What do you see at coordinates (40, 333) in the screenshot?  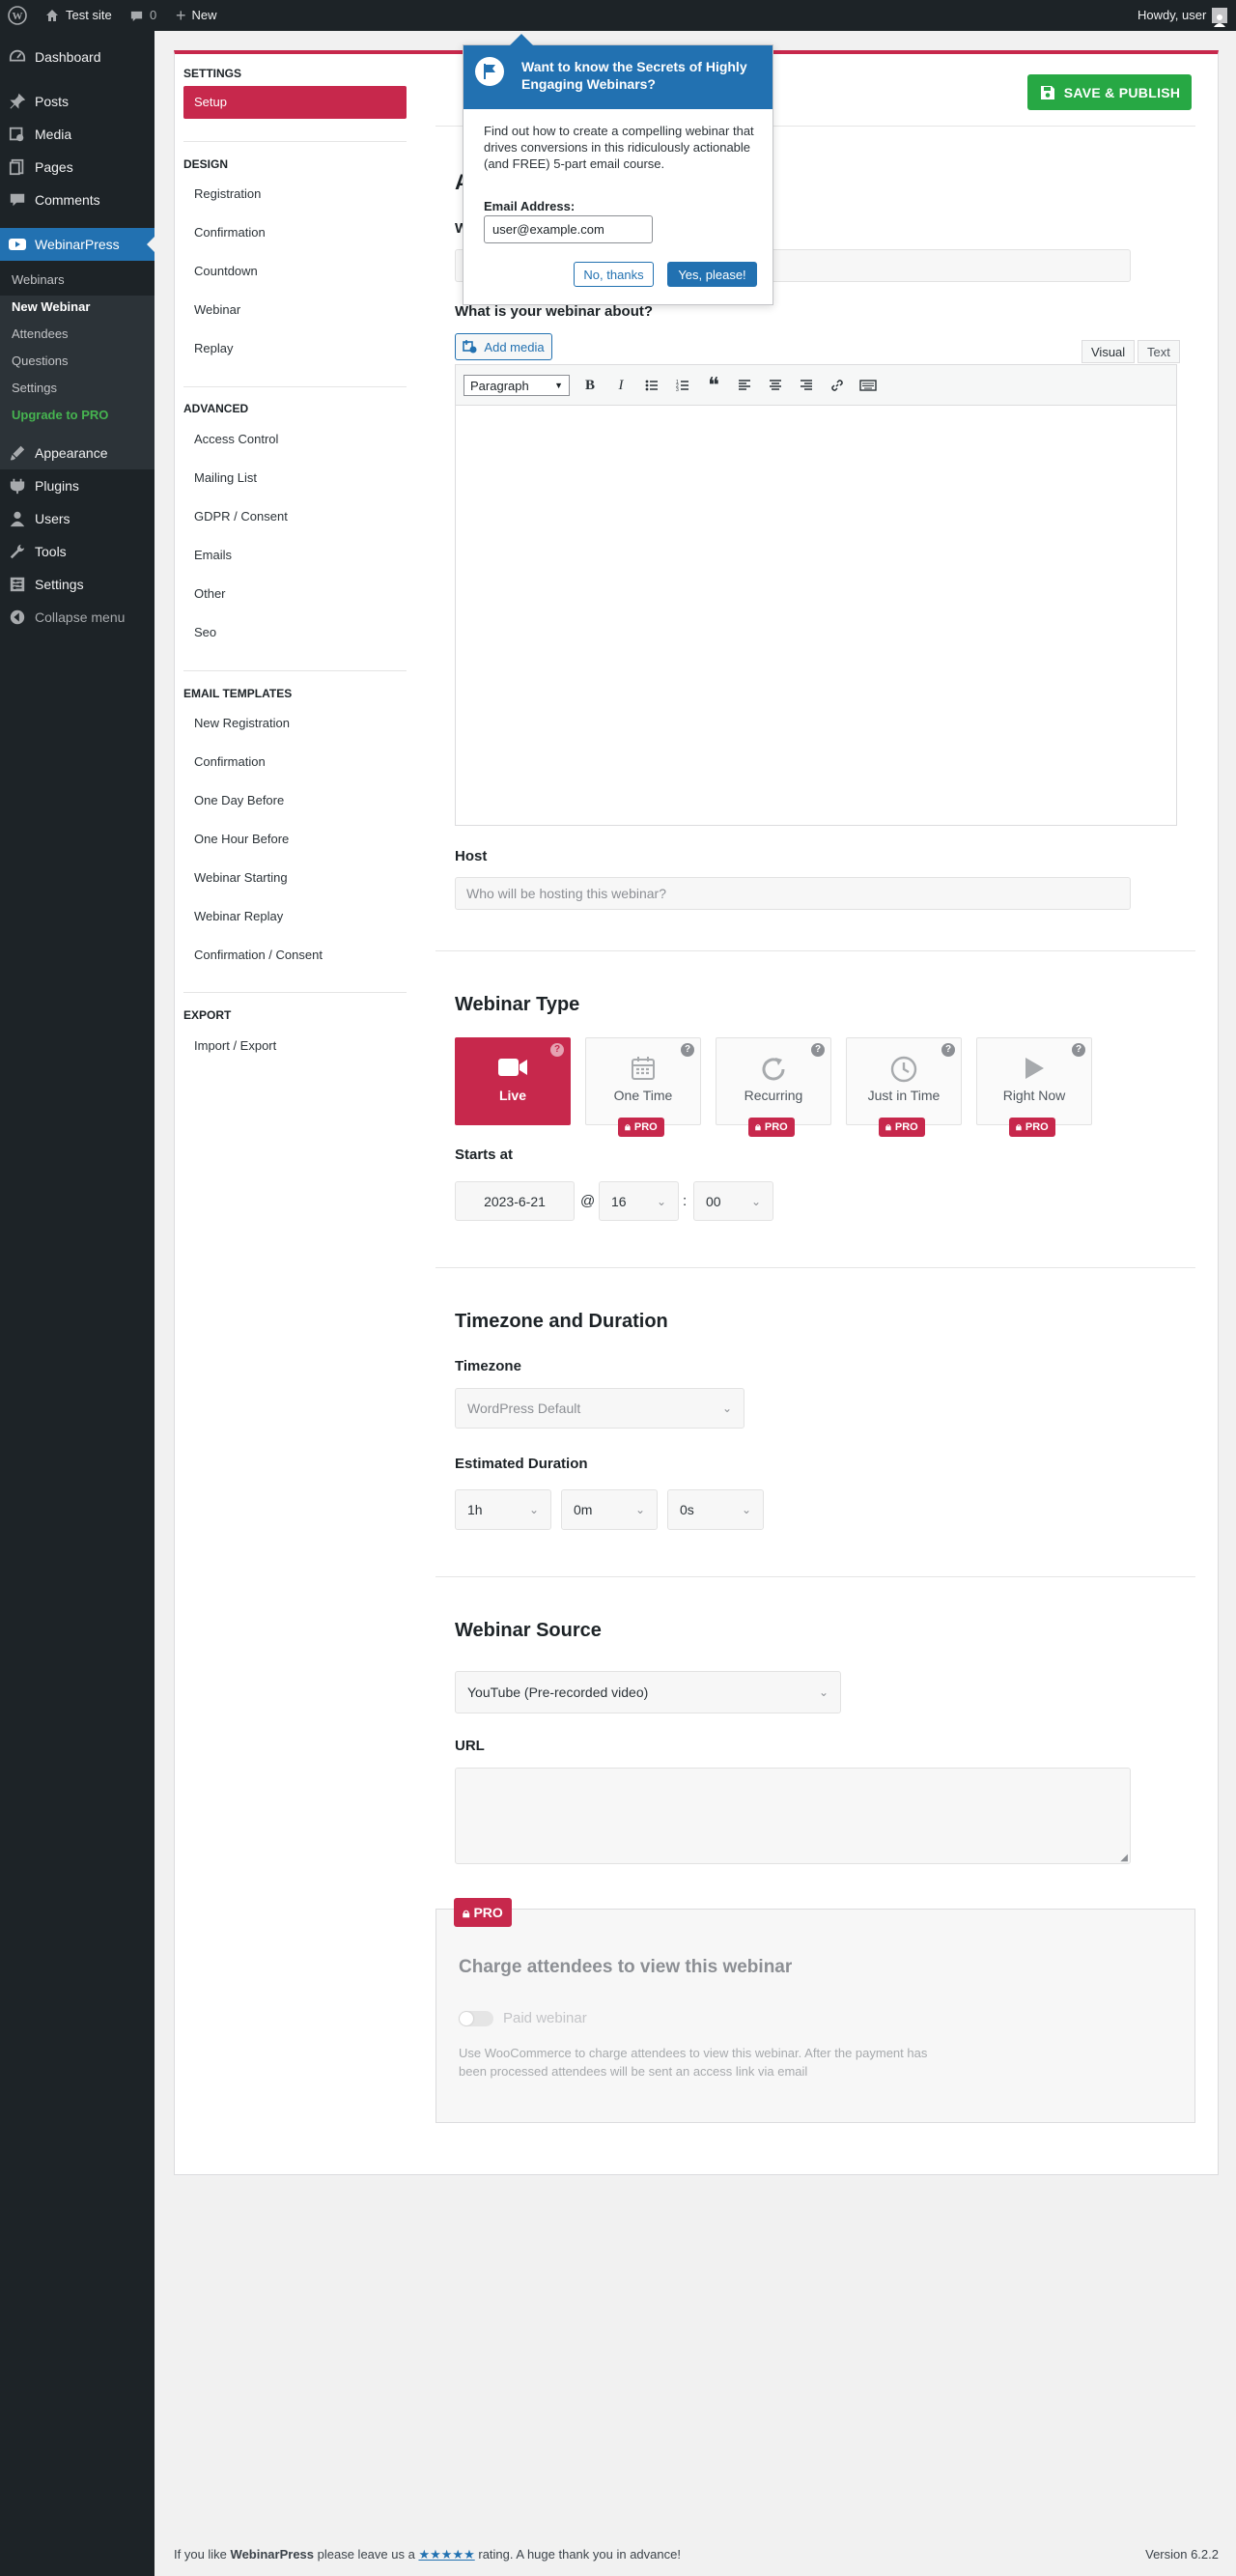 I see `submenu-attendees: Attendees` at bounding box center [40, 333].